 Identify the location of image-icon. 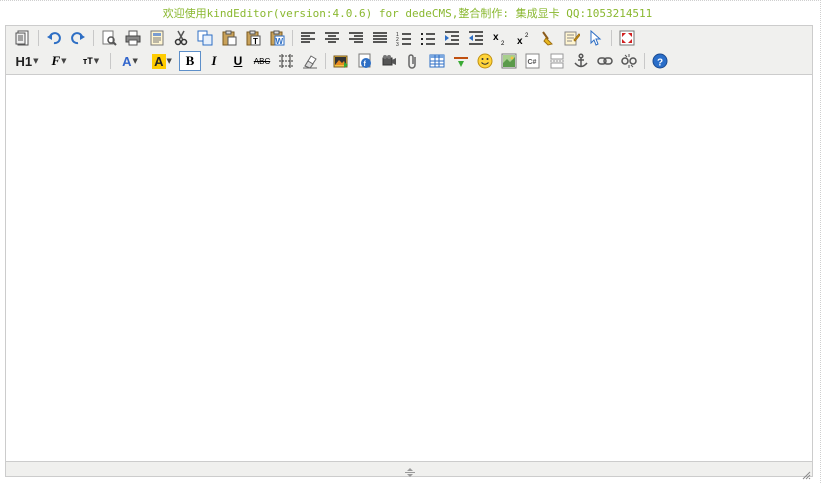
(341, 61).